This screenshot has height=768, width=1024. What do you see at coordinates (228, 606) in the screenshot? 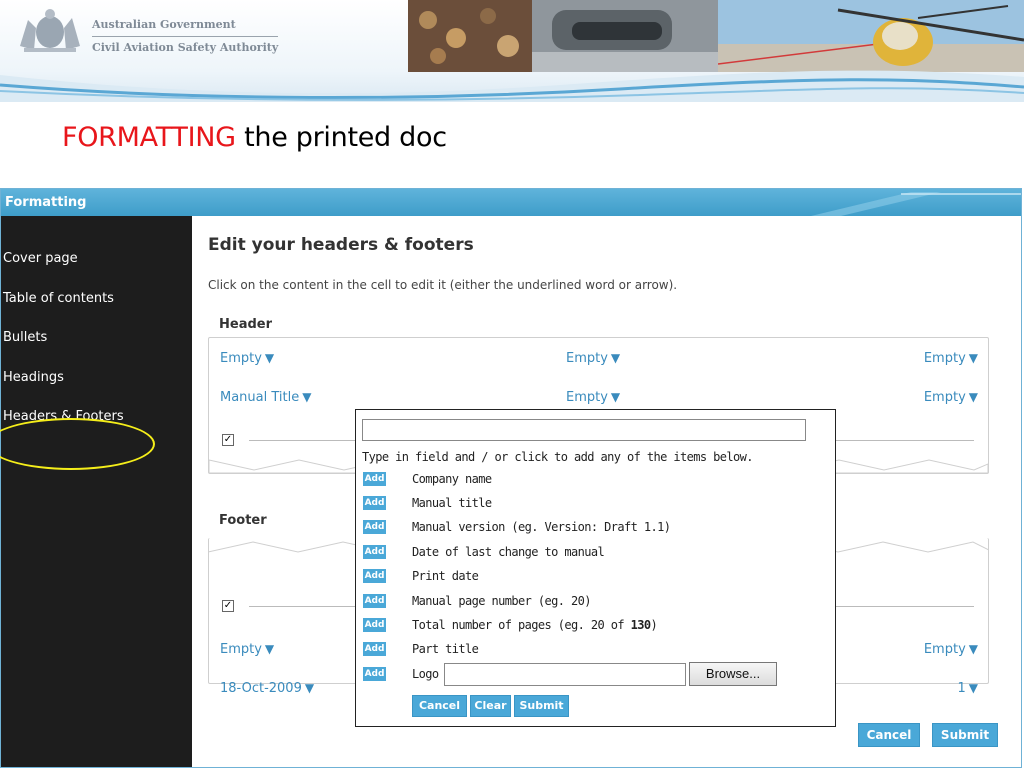
I see `footer-line-checkbox: ✓` at bounding box center [228, 606].